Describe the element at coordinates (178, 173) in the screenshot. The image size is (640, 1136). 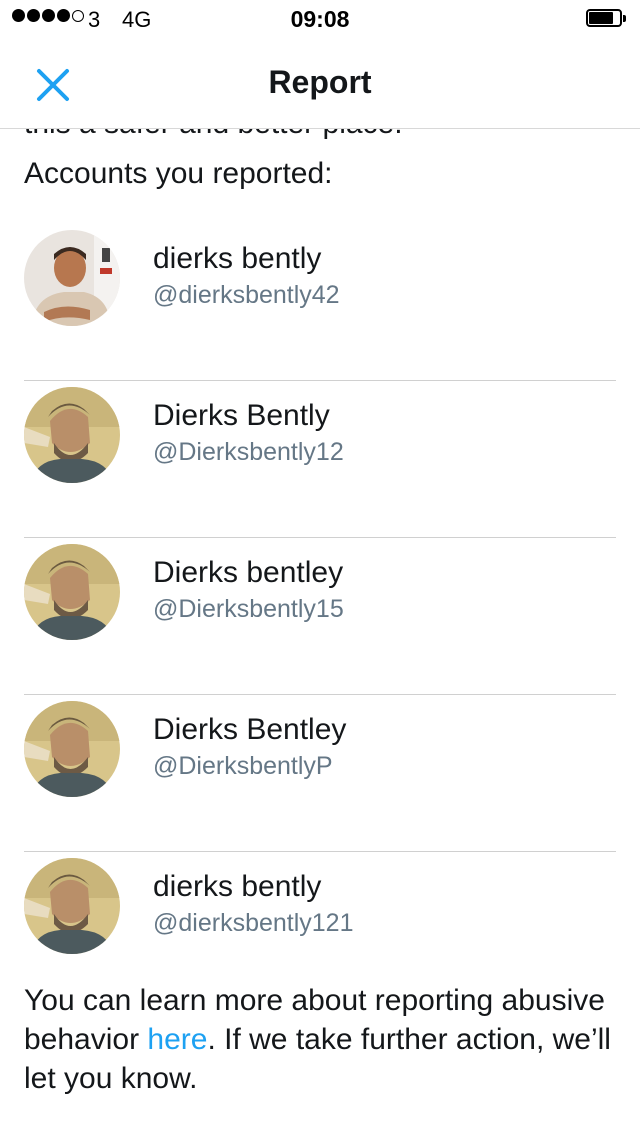
I see `accounts-heading: Accounts you reported:` at that location.